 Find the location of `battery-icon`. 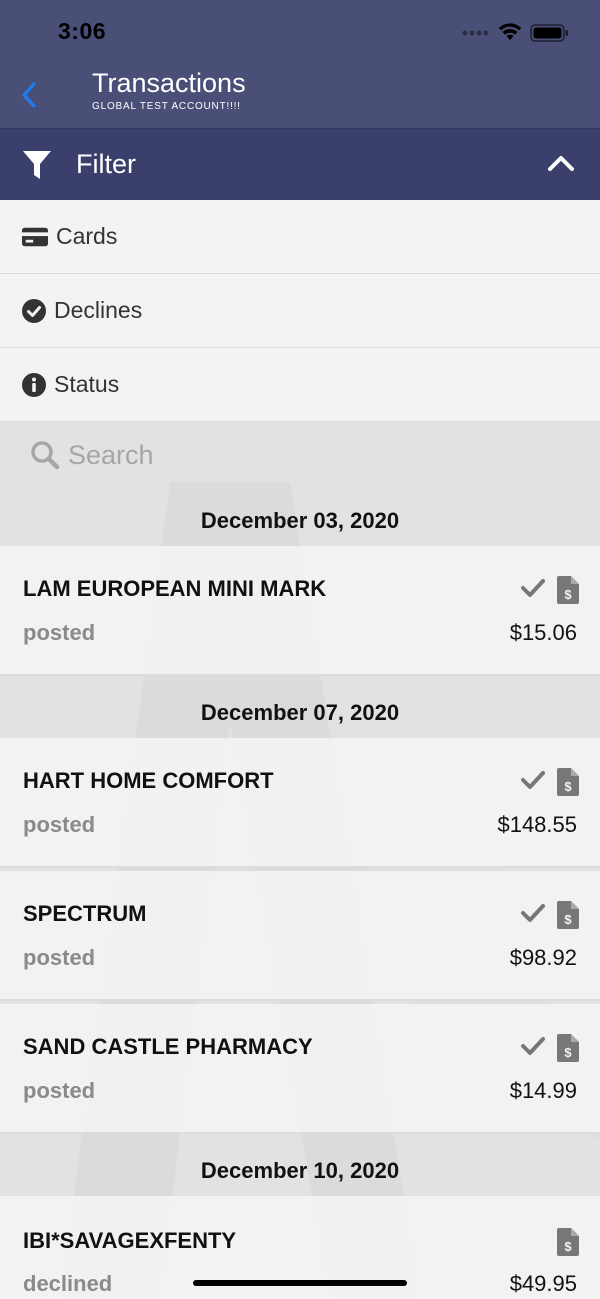

battery-icon is located at coordinates (549, 33).